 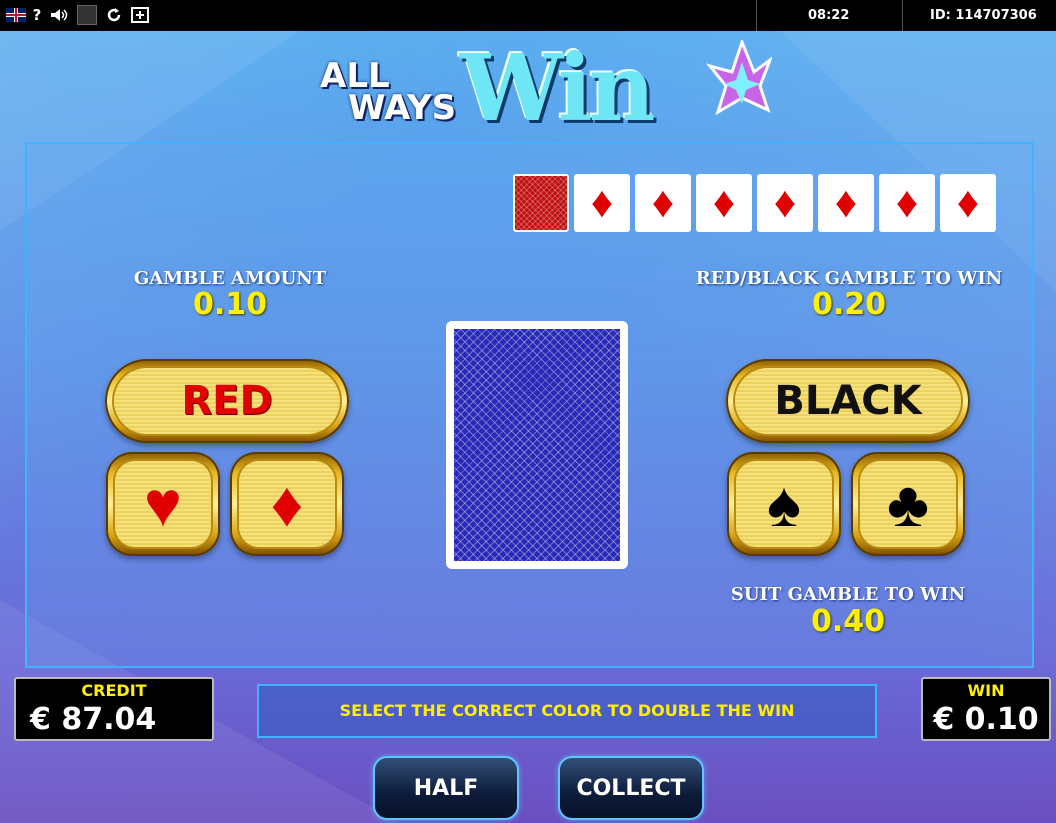 What do you see at coordinates (848, 594) in the screenshot?
I see `suit-win-label: SUIT GAMBLE TO WIN` at bounding box center [848, 594].